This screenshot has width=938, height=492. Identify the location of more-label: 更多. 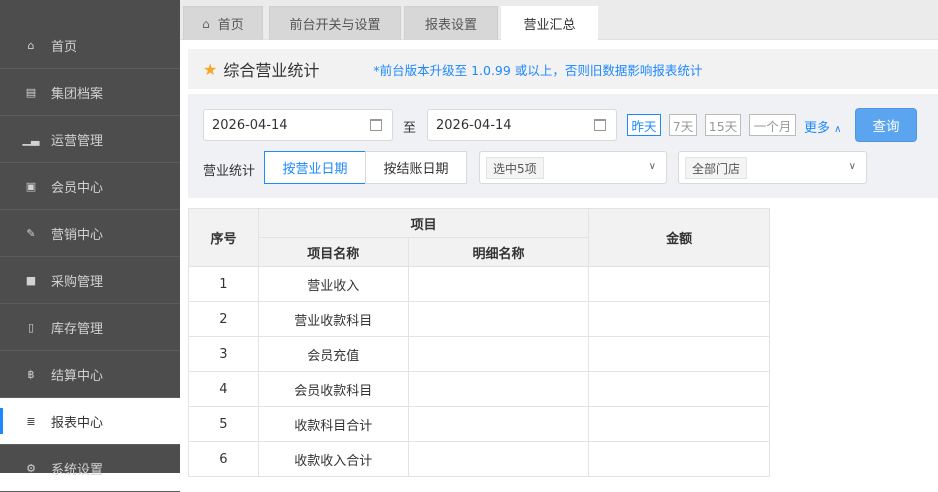
(817, 128).